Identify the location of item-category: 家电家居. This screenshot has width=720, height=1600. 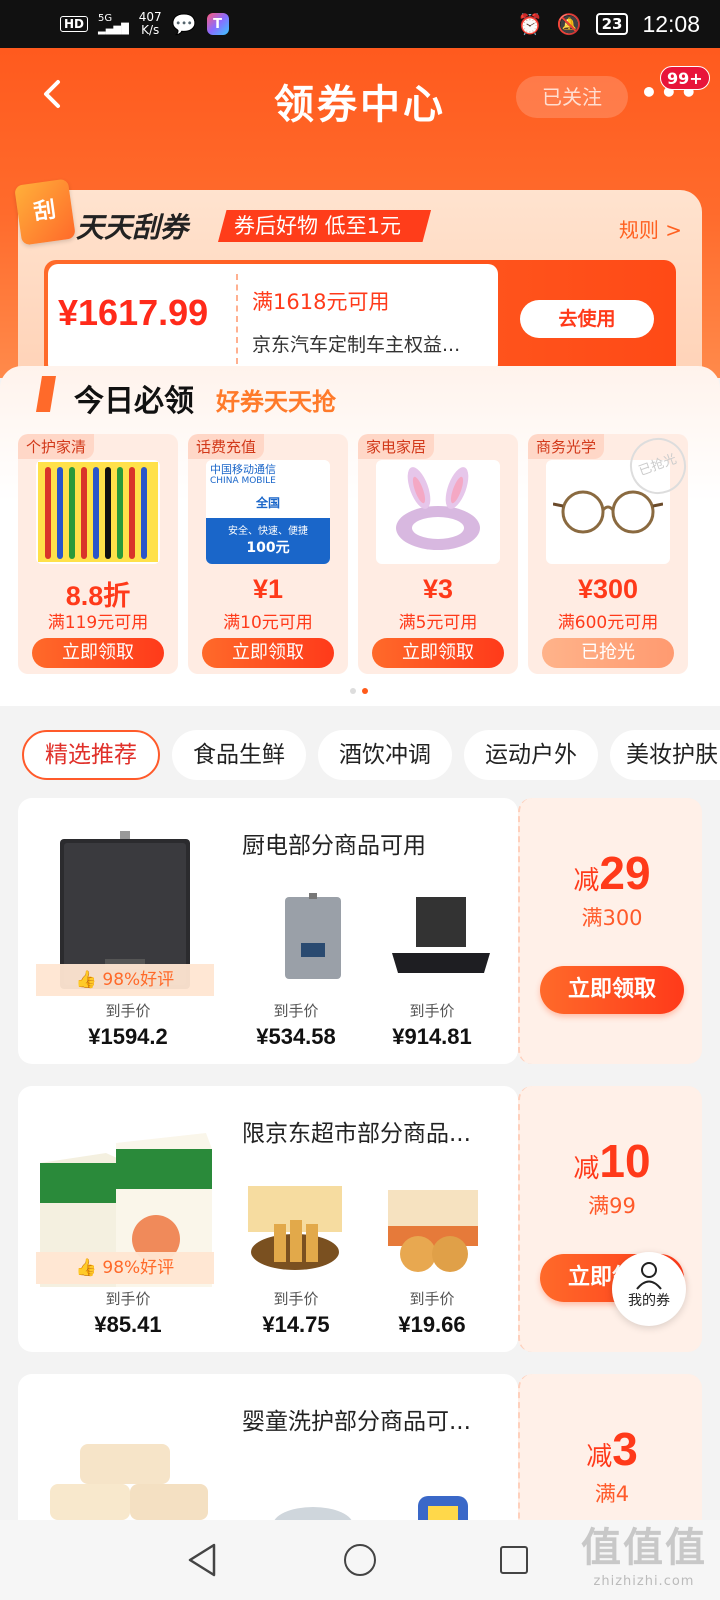
(396, 446).